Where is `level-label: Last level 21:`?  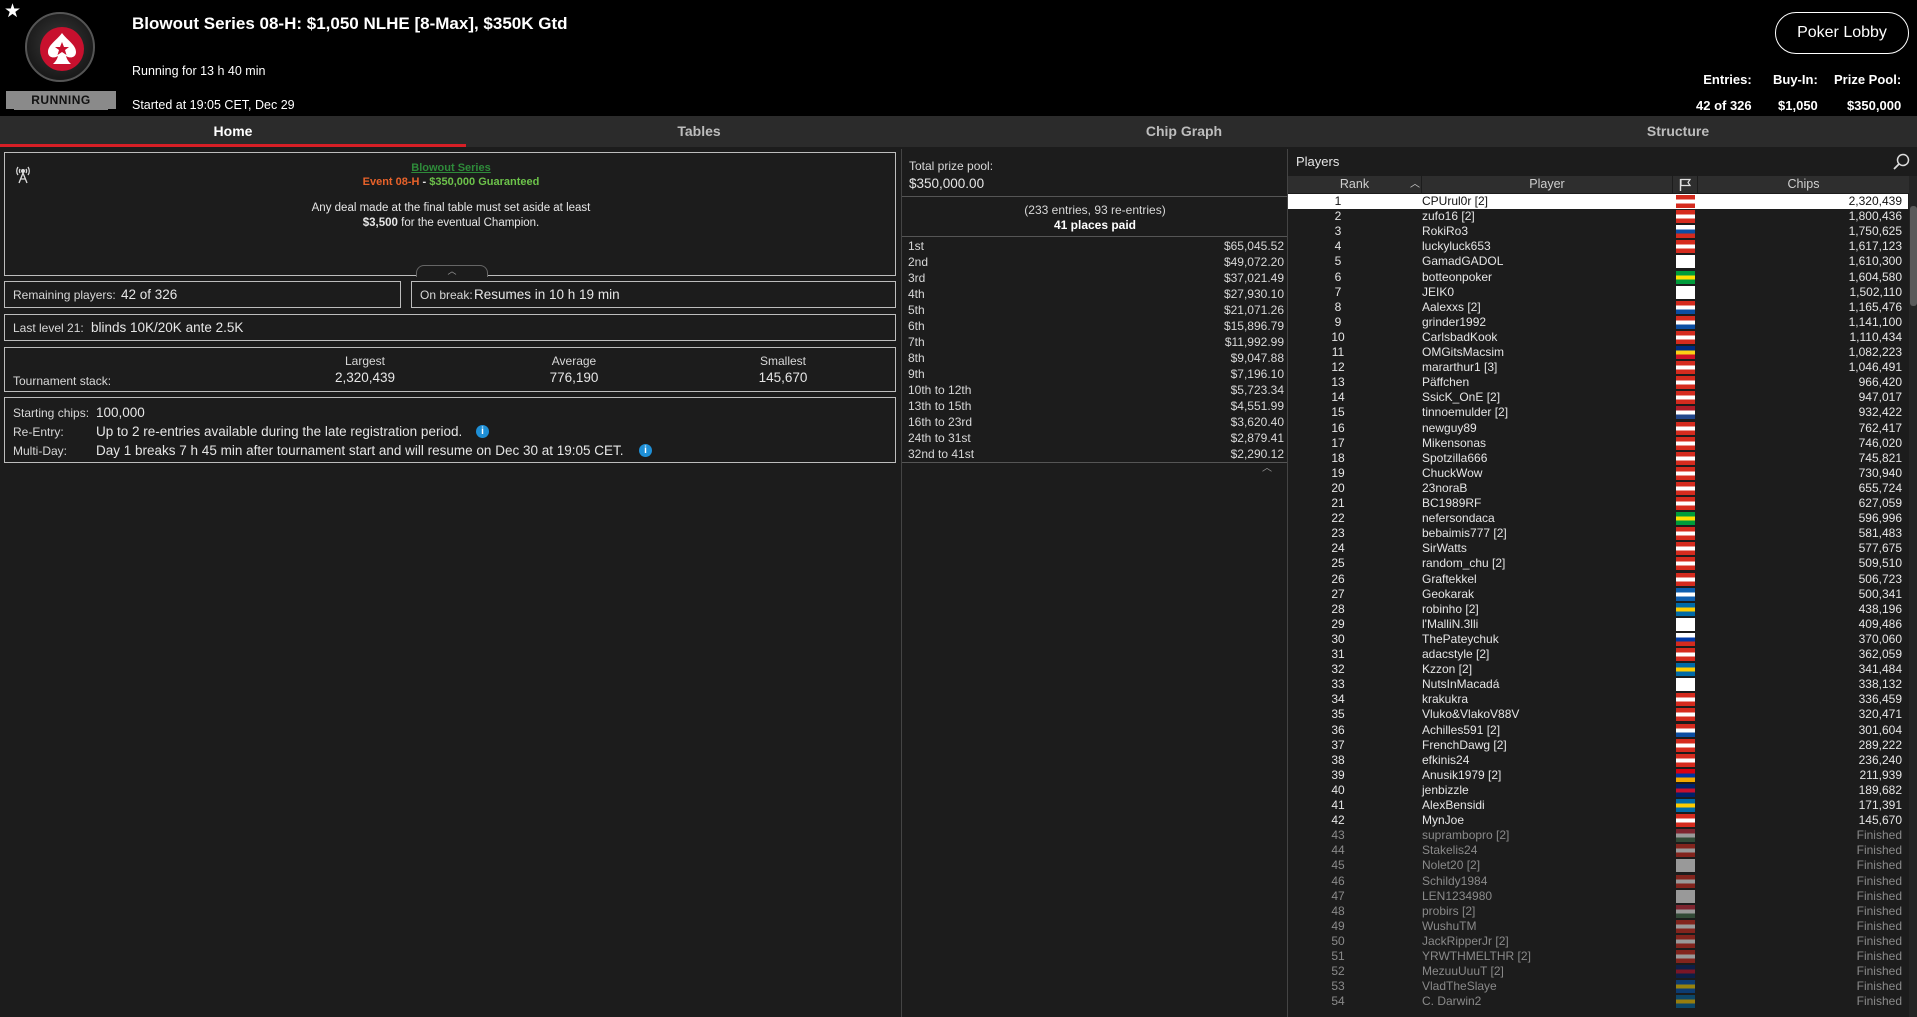
level-label: Last level 21: is located at coordinates (48, 328).